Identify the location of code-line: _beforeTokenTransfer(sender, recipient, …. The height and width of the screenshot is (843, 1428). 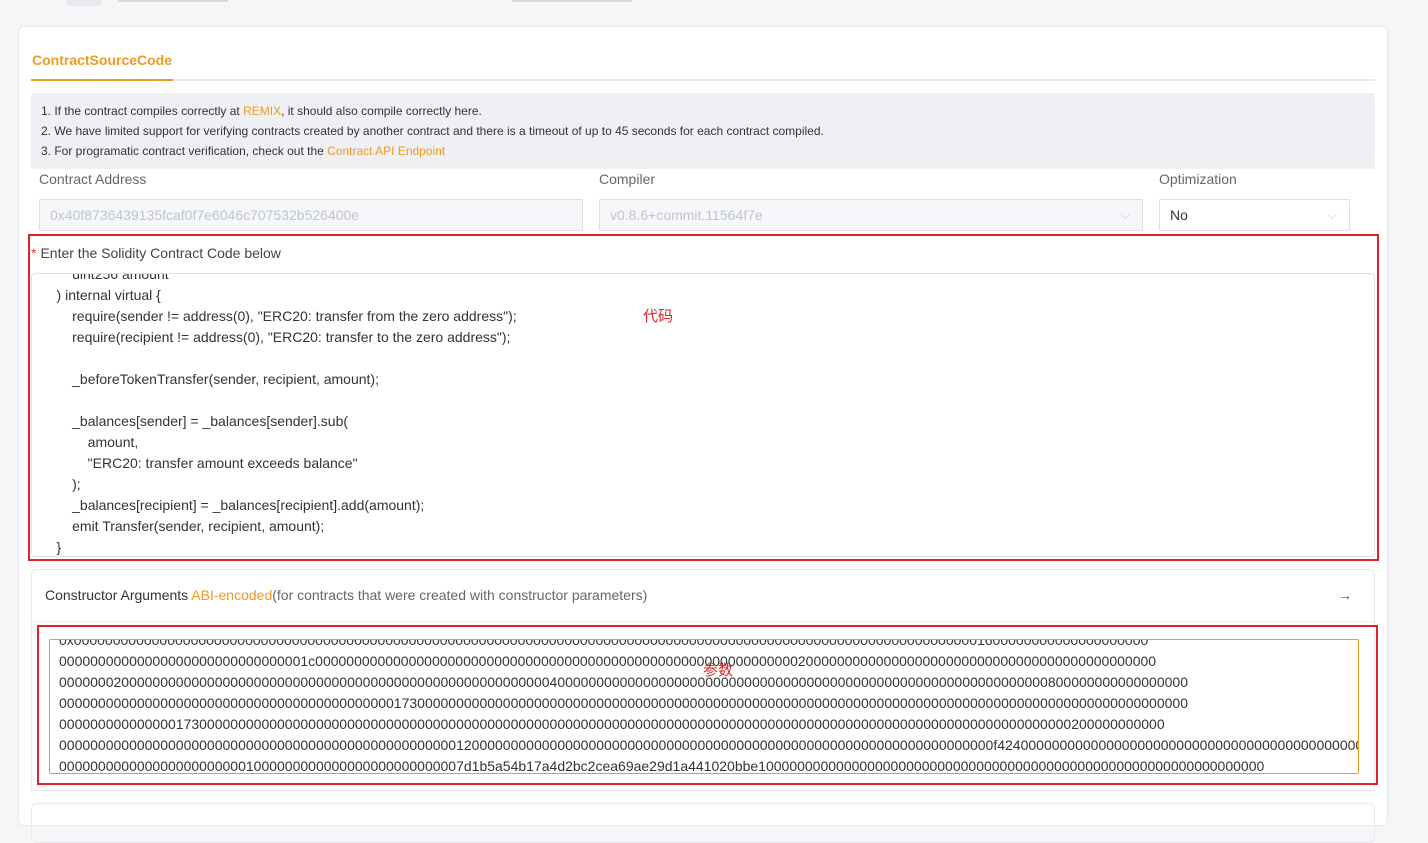
(210, 379).